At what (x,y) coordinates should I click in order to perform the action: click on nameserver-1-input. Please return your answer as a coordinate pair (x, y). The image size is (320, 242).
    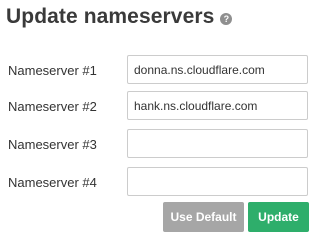
    Looking at the image, I should click on (217, 69).